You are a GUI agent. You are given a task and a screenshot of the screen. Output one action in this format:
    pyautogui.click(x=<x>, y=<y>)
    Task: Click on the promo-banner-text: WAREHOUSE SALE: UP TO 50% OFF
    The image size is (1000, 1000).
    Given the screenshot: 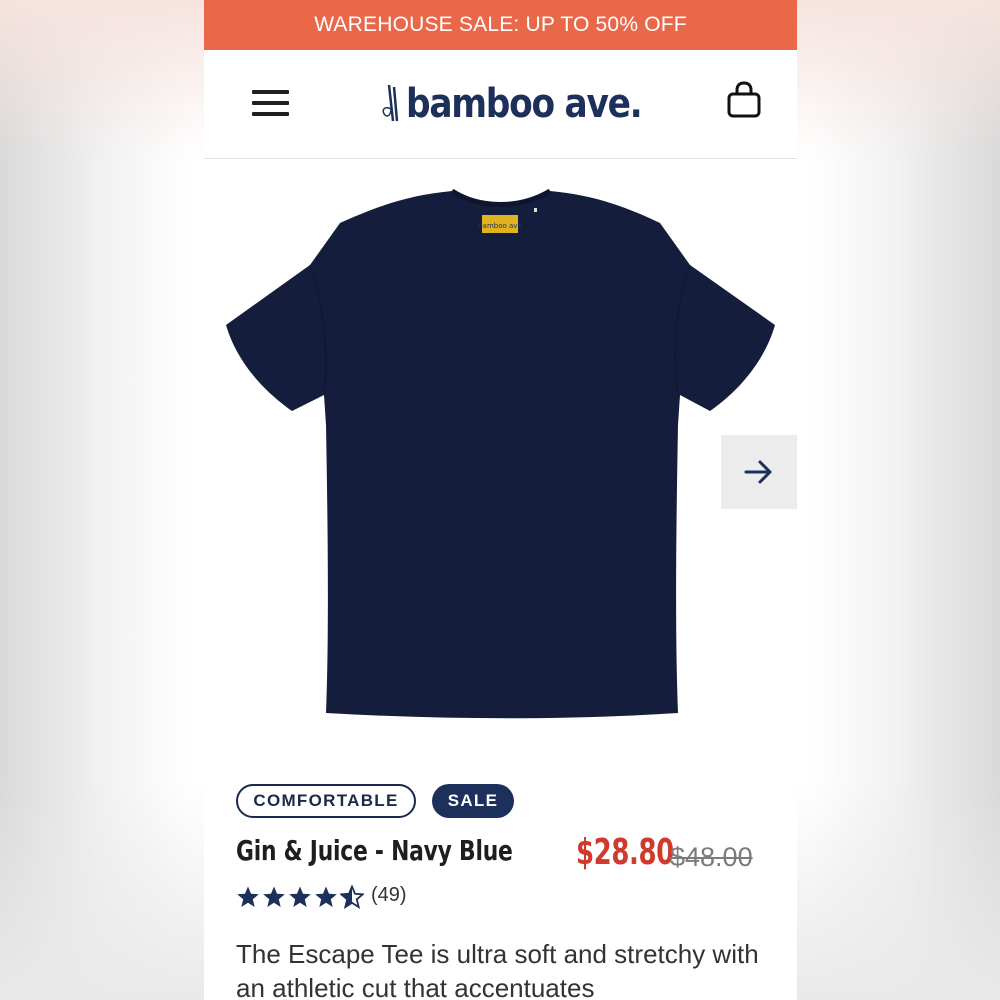 What is the action you would take?
    pyautogui.click(x=500, y=24)
    